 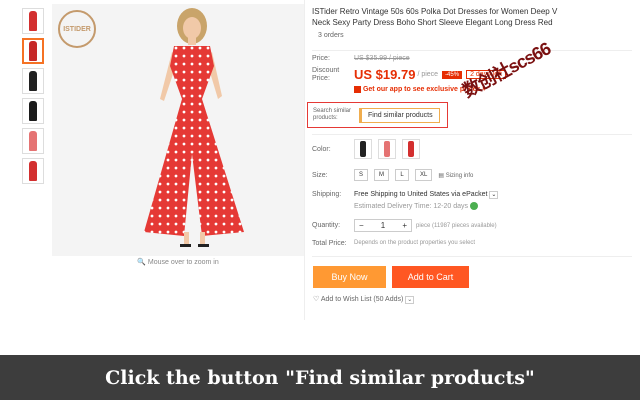 What do you see at coordinates (321, 58) in the screenshot?
I see `price-label: Price:` at bounding box center [321, 58].